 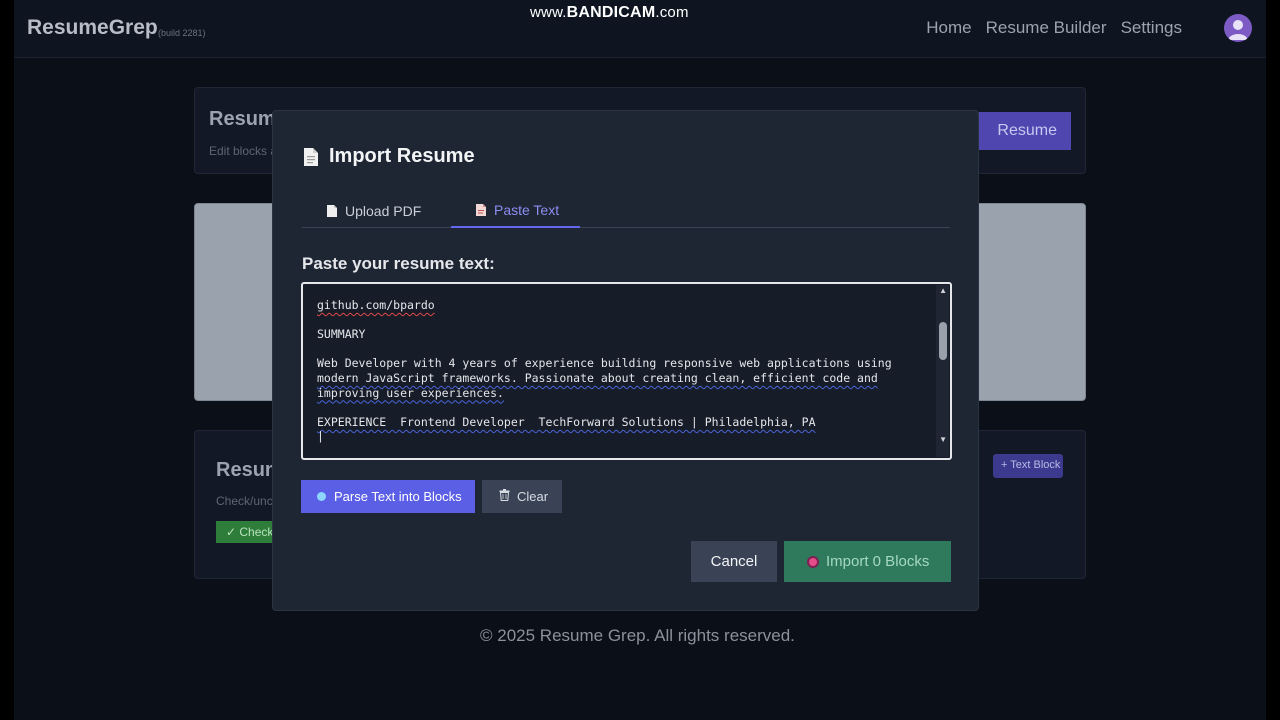 What do you see at coordinates (341, 334) in the screenshot?
I see `text-line: SUMMARY` at bounding box center [341, 334].